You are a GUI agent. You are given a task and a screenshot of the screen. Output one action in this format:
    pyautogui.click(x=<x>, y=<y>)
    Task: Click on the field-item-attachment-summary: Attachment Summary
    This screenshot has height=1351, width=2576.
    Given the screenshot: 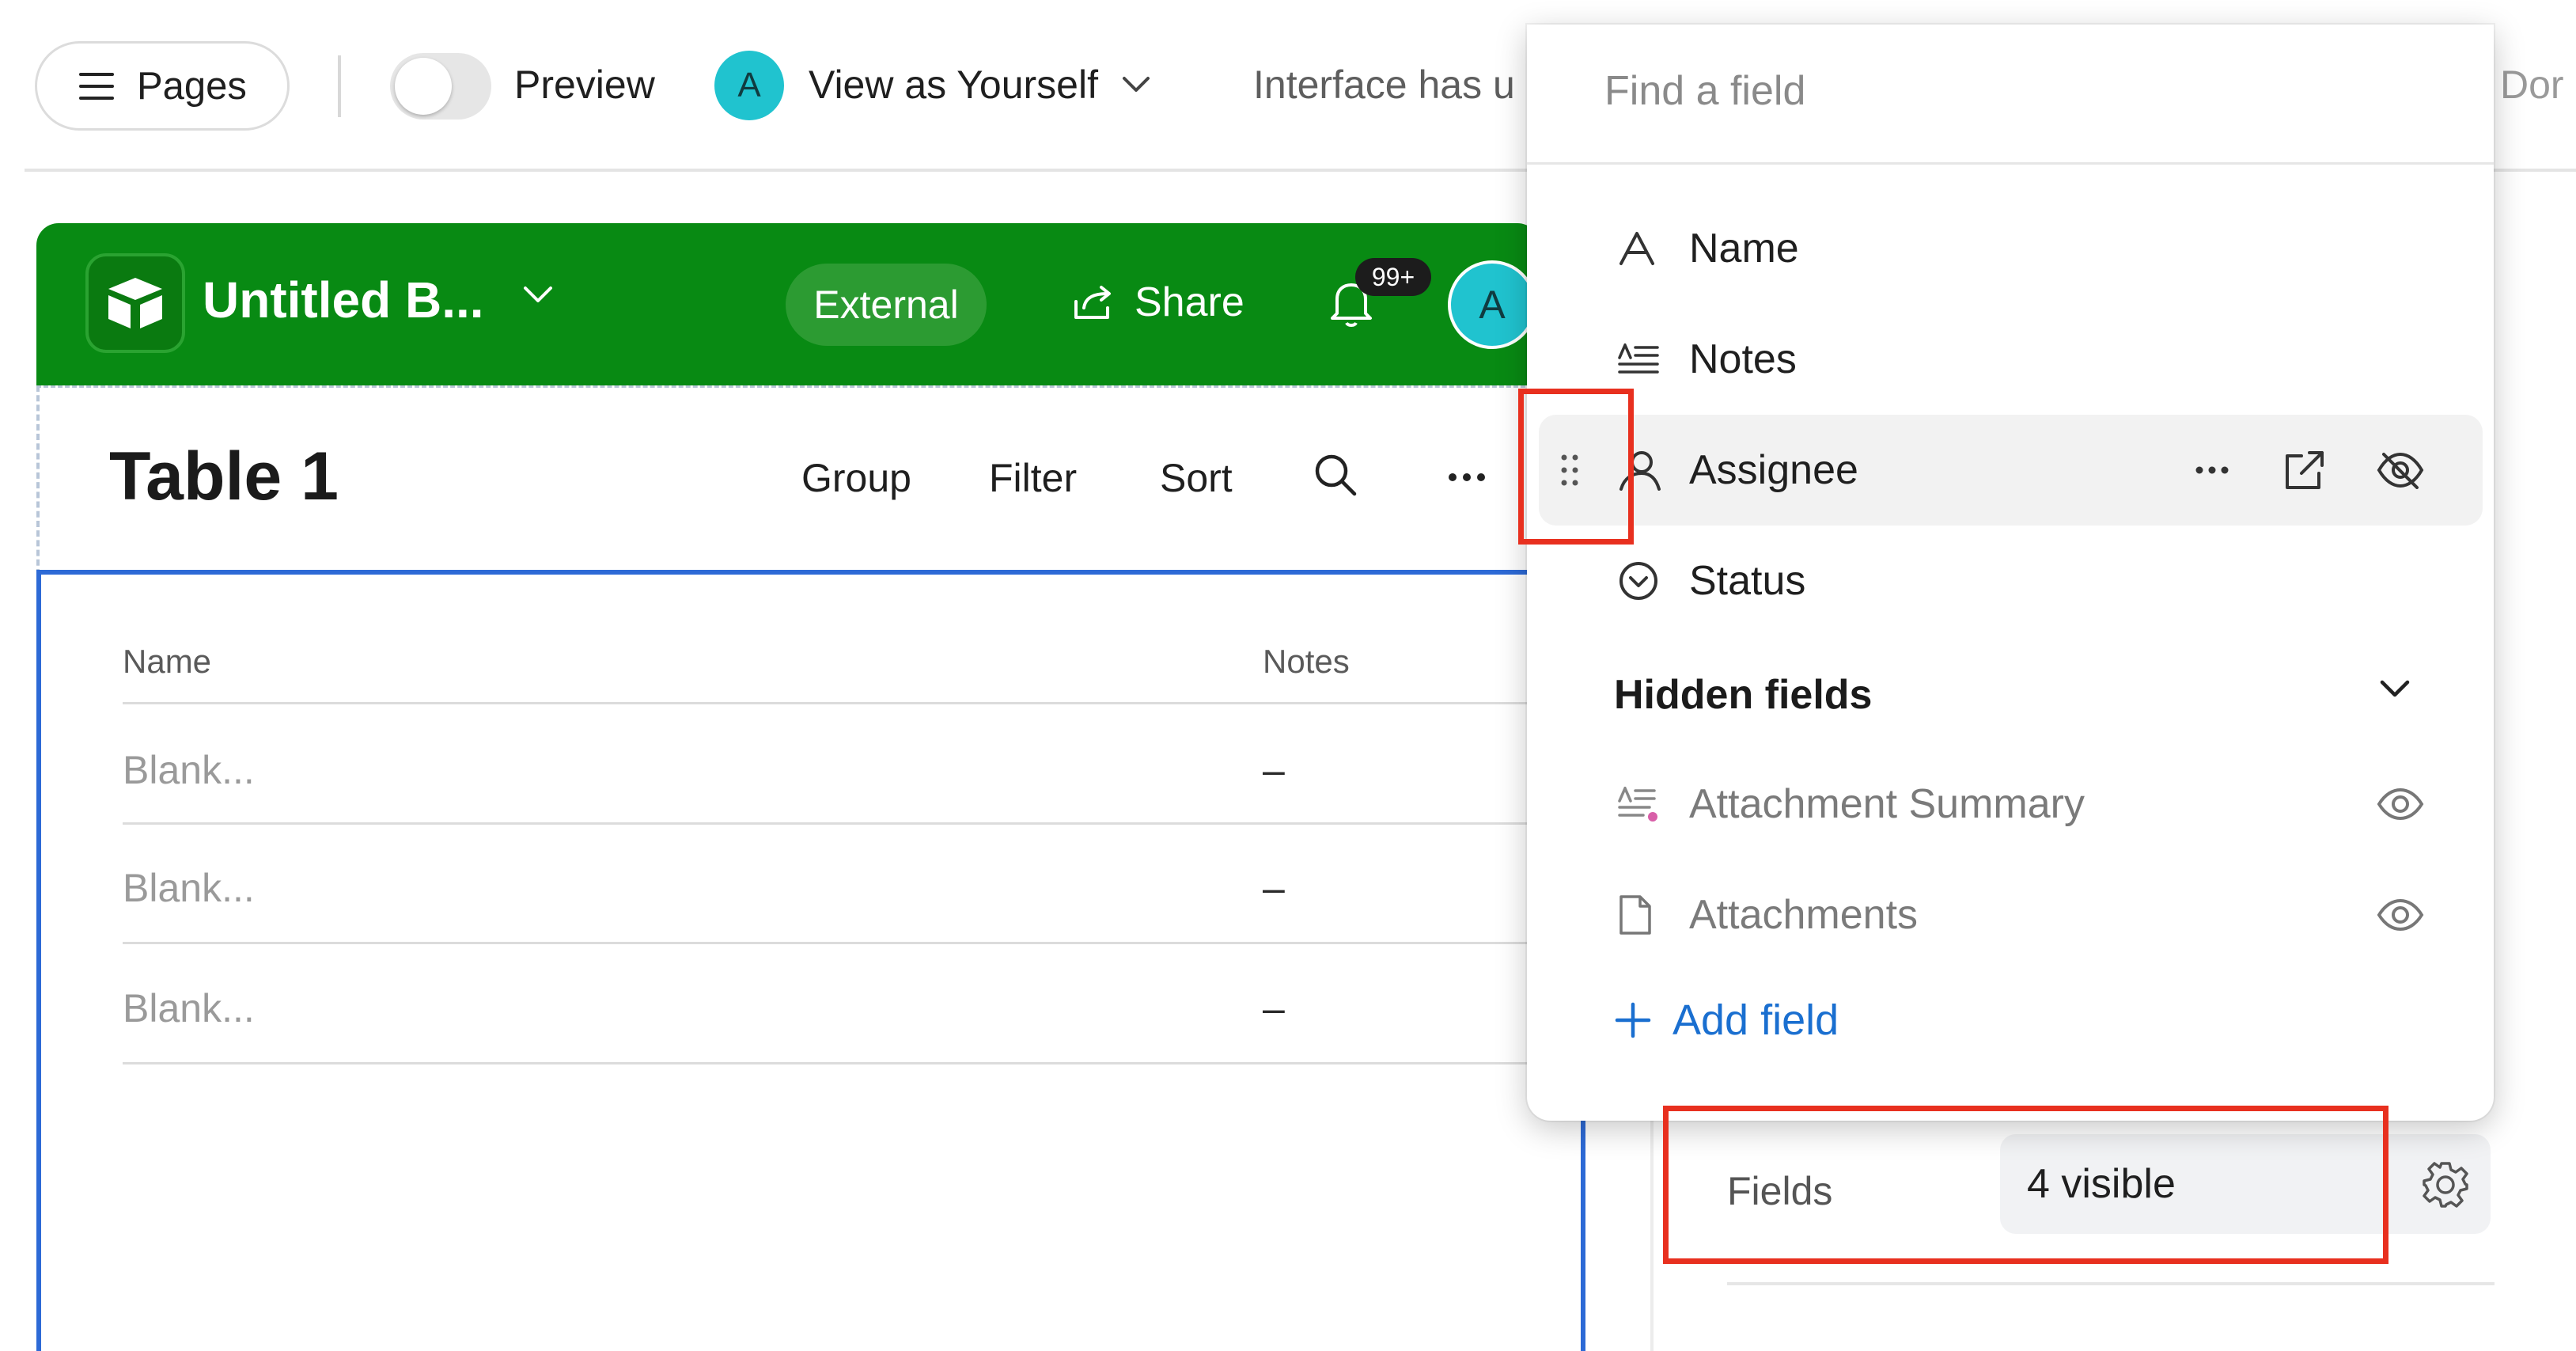 What is the action you would take?
    pyautogui.click(x=2011, y=804)
    